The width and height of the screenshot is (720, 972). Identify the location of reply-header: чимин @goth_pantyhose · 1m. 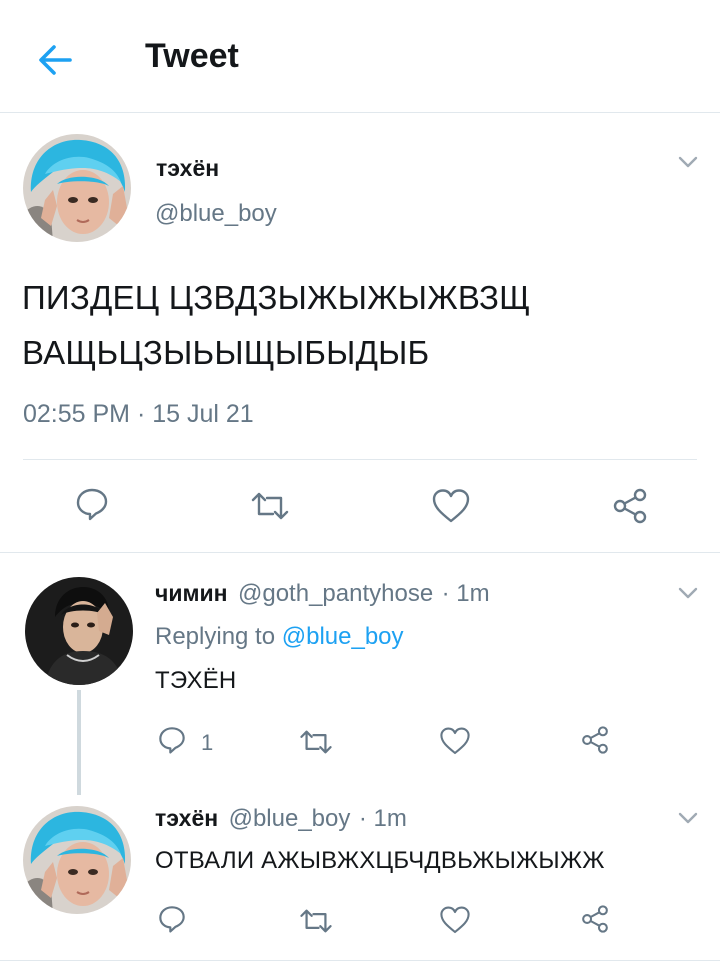
(322, 594).